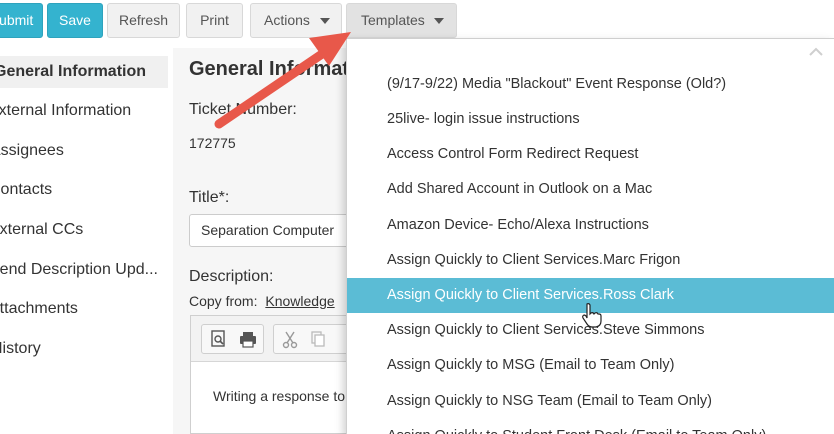 The width and height of the screenshot is (834, 434). Describe the element at coordinates (84, 151) in the screenshot. I see `sidebar-item-assignees: Assignees` at that location.